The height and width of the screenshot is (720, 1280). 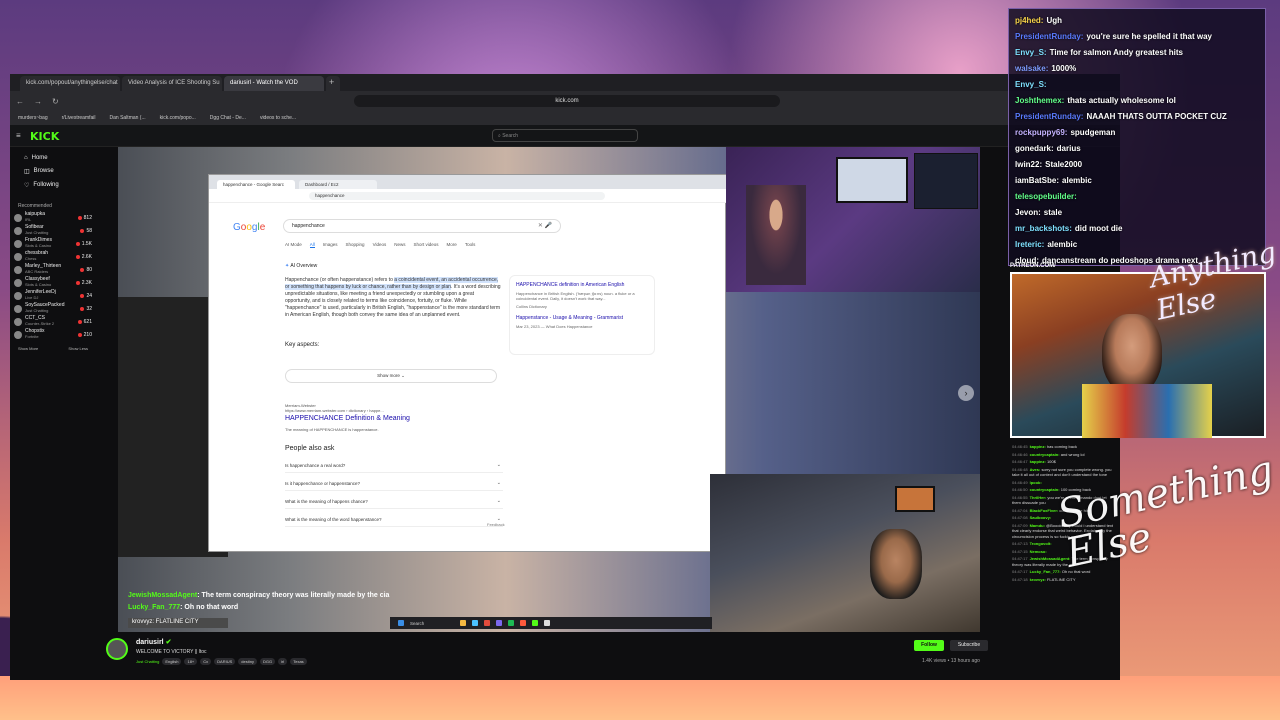 What do you see at coordinates (147, 661) in the screenshot?
I see `category-link: Just Chatting` at bounding box center [147, 661].